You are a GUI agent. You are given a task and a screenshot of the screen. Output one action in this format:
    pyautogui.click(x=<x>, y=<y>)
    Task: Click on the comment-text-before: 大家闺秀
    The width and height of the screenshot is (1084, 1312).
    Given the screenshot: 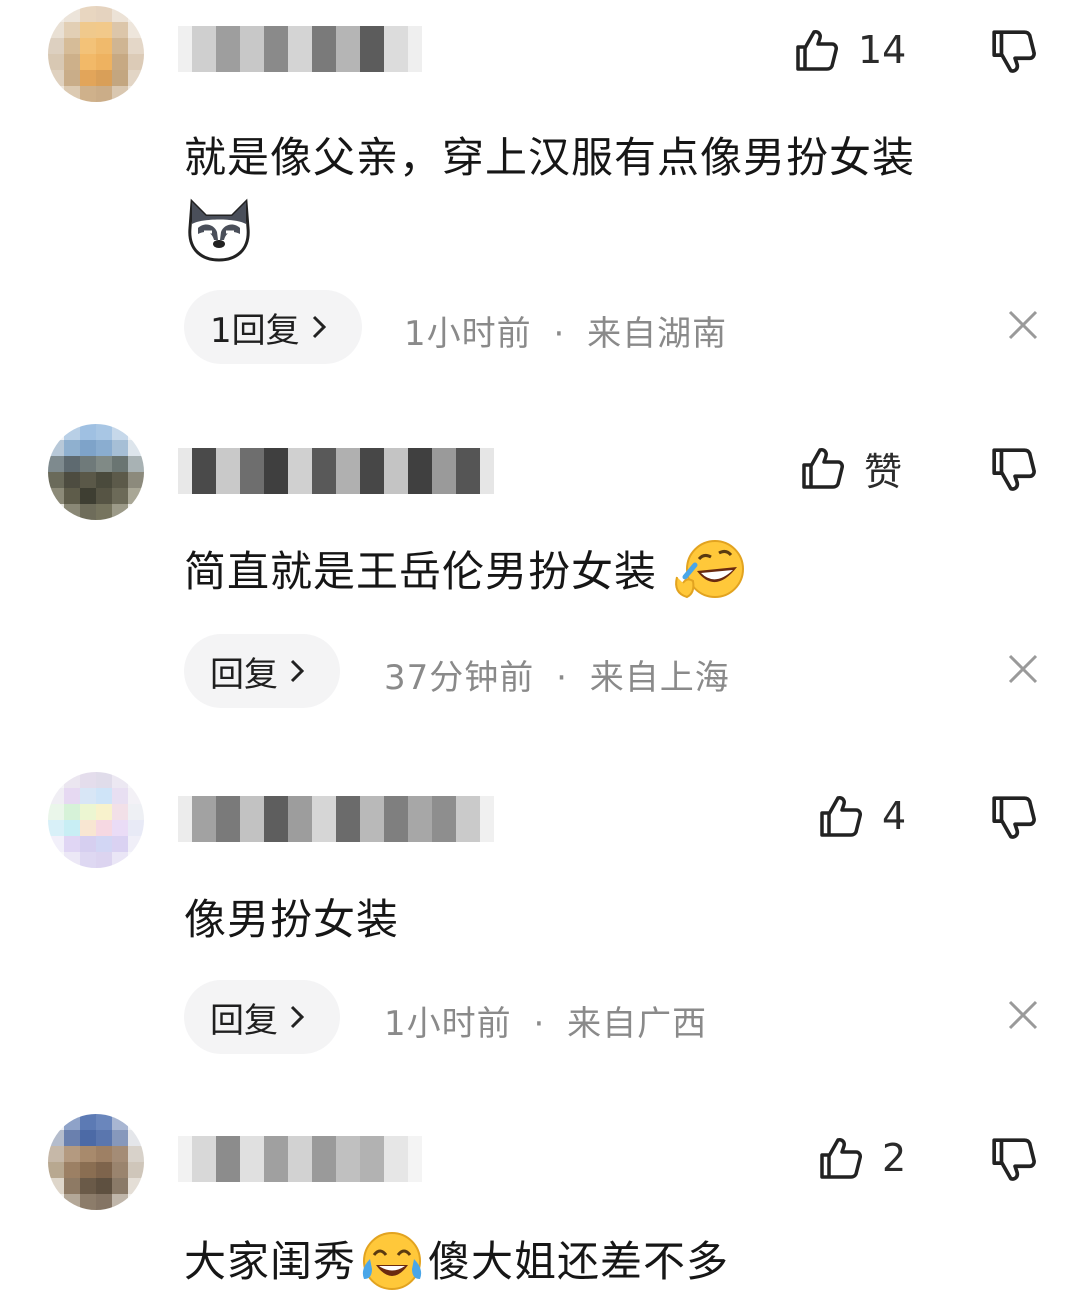 What is the action you would take?
    pyautogui.click(x=270, y=1261)
    